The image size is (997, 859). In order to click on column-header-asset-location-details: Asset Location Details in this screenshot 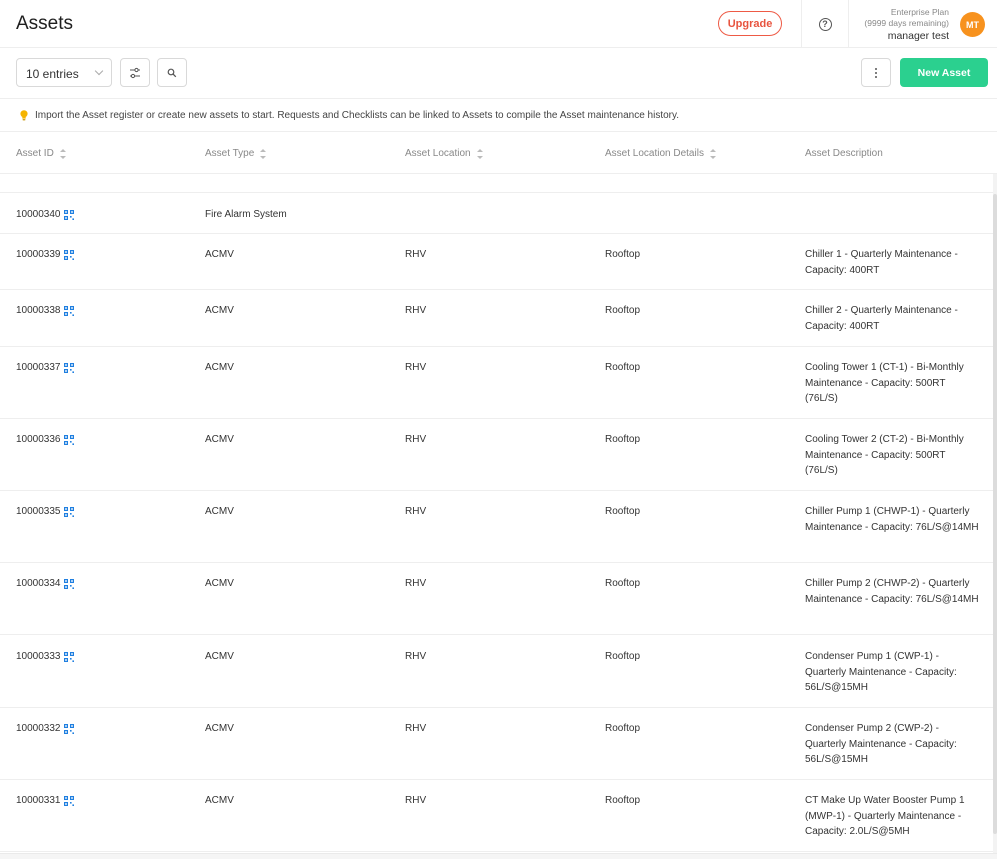, I will do `click(660, 153)`.